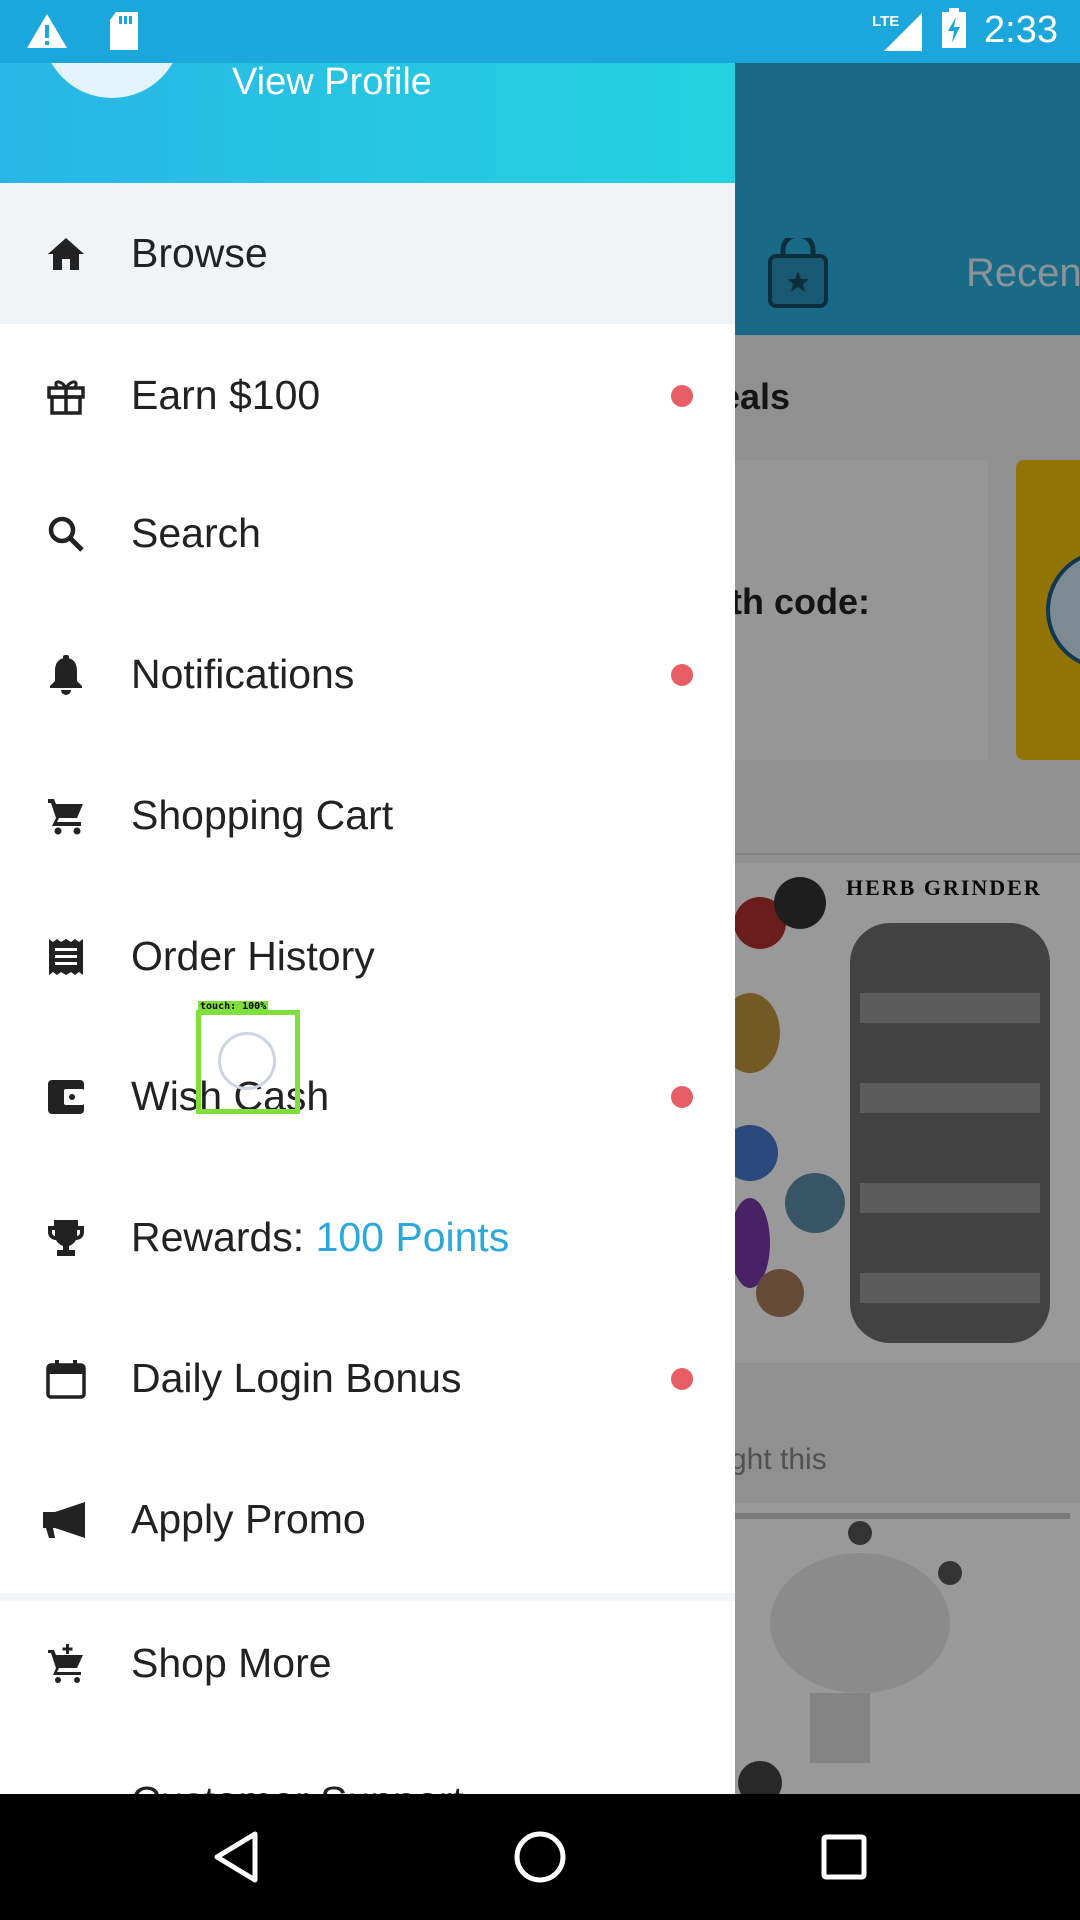 The height and width of the screenshot is (1920, 1080). What do you see at coordinates (253, 956) in the screenshot?
I see `menu-item-label: Order History` at bounding box center [253, 956].